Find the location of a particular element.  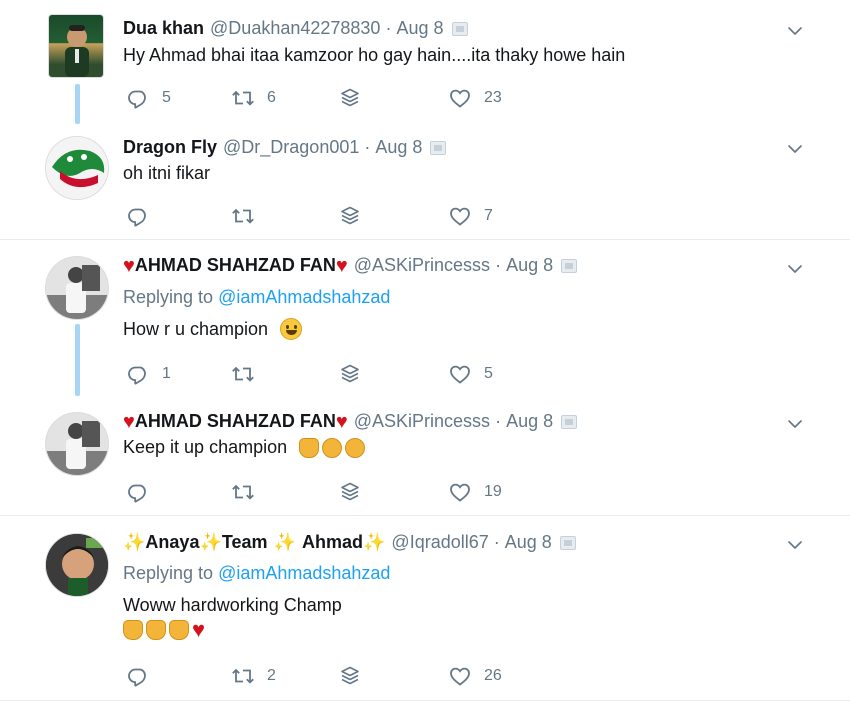

like-button: 19 is located at coordinates (475, 492).